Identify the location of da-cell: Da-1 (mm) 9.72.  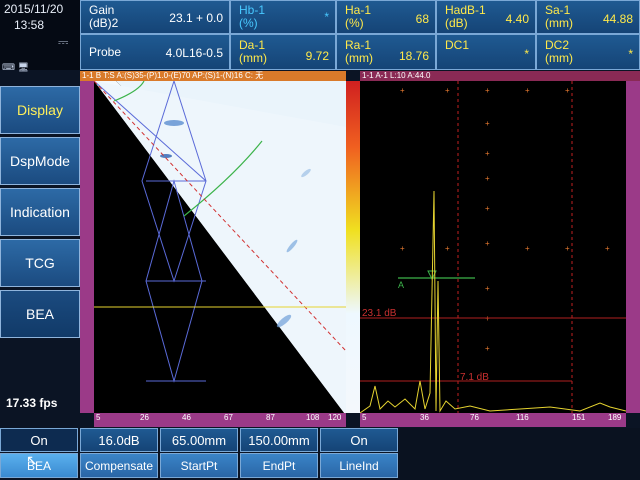
(283, 52).